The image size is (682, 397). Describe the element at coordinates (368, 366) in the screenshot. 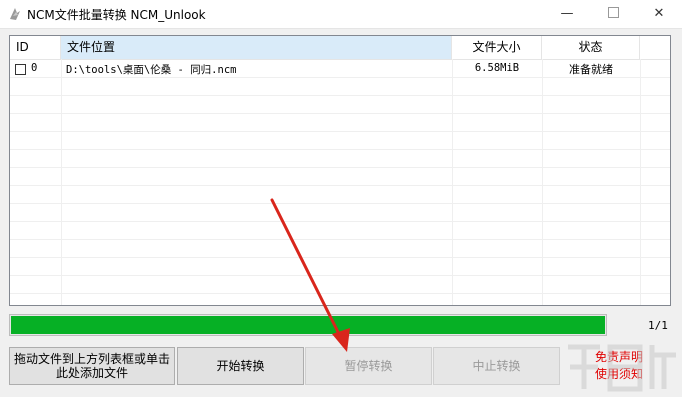

I see `pause-convert-button: 暂停转换` at that location.